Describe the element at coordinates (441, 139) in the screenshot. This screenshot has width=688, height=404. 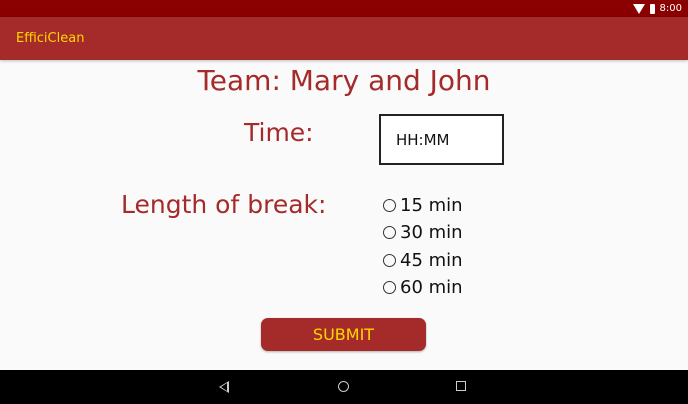
I see `time-input` at that location.